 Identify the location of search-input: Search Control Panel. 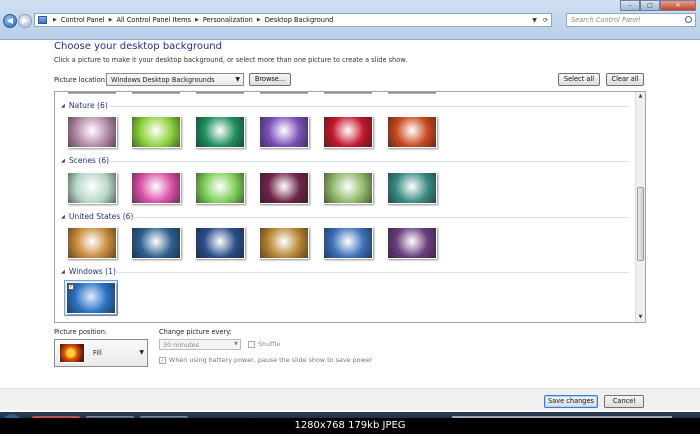
(631, 20).